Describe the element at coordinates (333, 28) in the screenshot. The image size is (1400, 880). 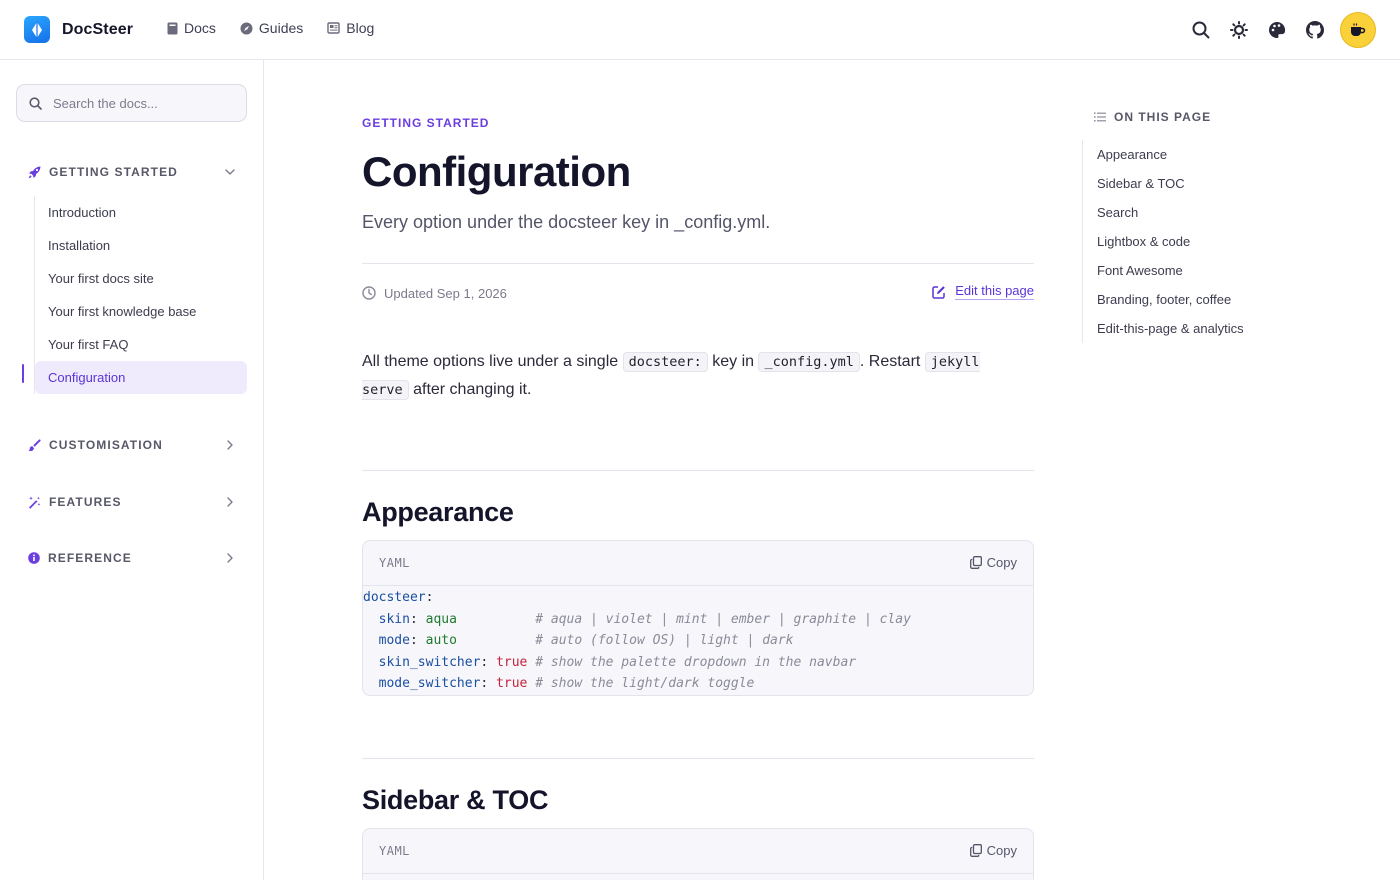
I see `newspaper-icon` at that location.